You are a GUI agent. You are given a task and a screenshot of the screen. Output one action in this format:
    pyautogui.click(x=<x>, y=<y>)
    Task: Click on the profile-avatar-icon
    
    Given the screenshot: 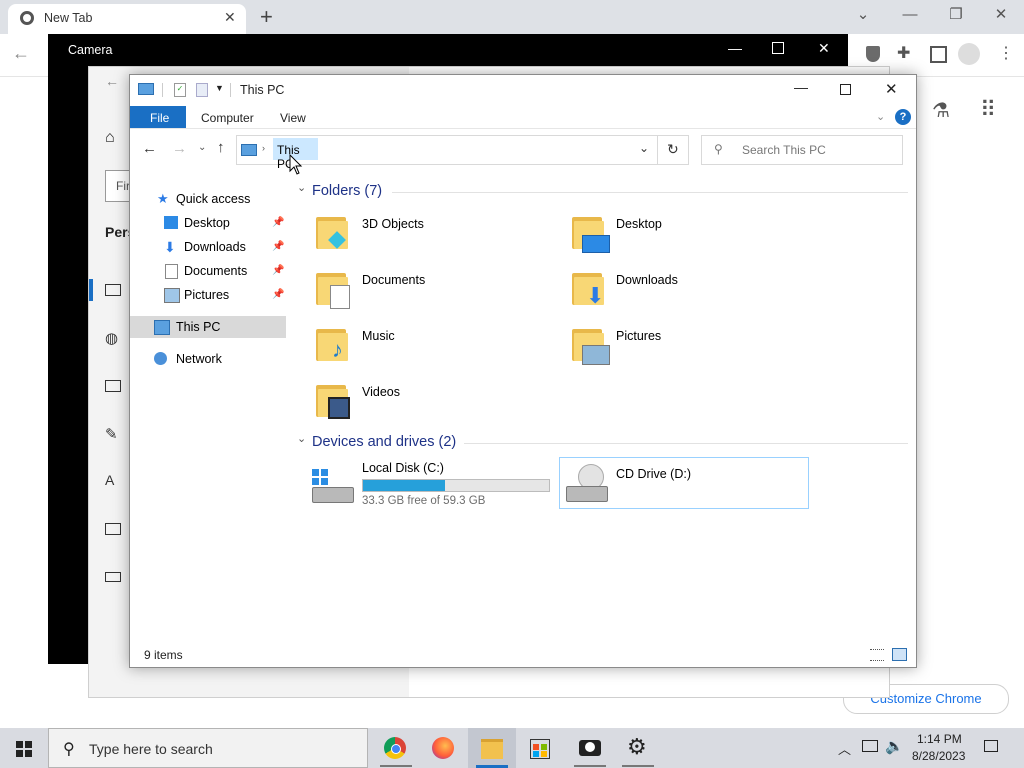 What is the action you would take?
    pyautogui.click(x=969, y=54)
    